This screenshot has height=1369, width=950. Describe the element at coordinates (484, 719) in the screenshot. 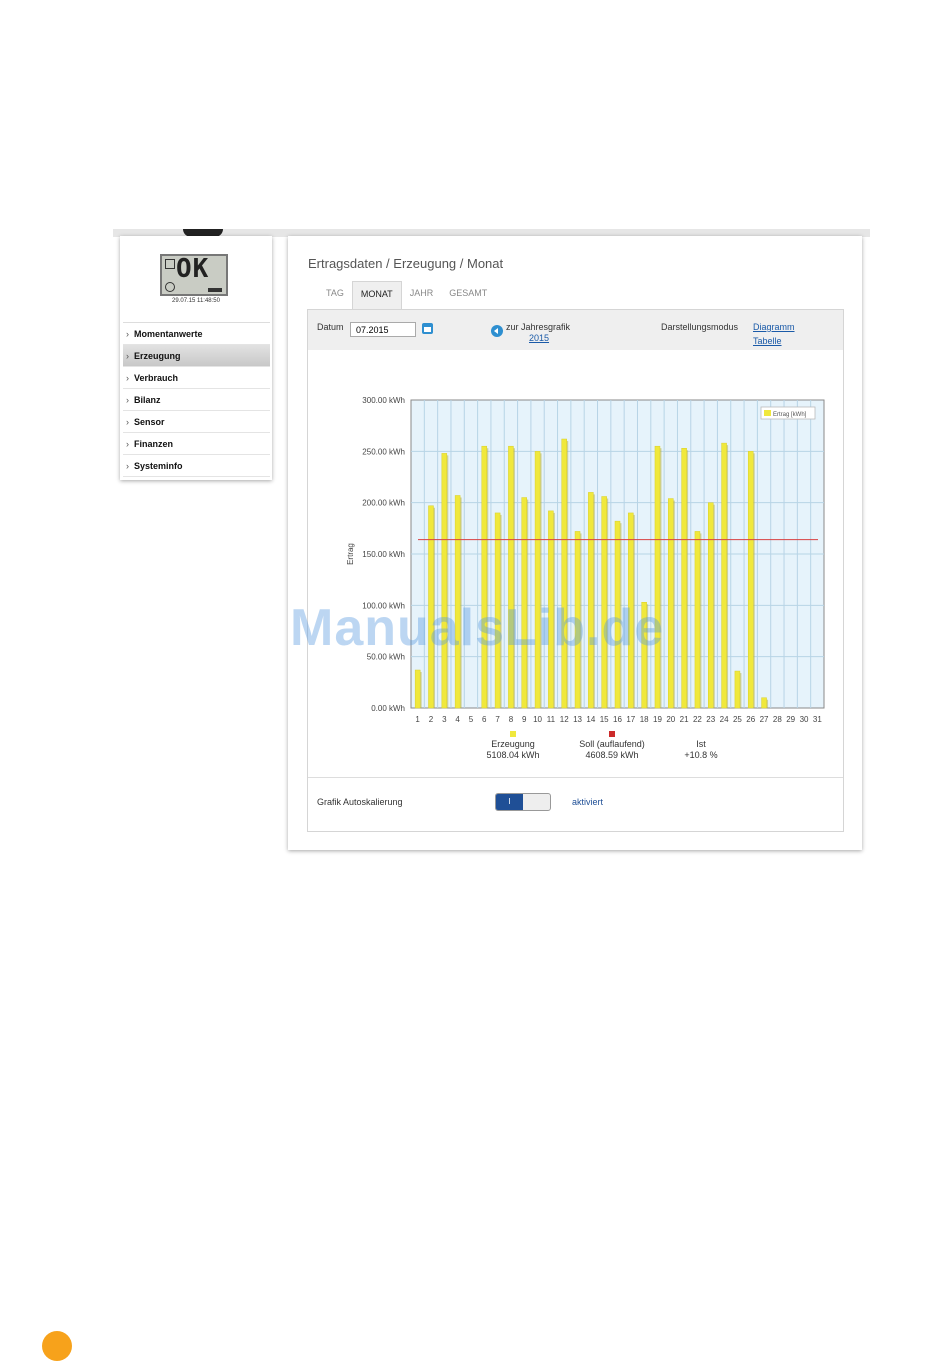

I see `x-tick-label: 6` at that location.